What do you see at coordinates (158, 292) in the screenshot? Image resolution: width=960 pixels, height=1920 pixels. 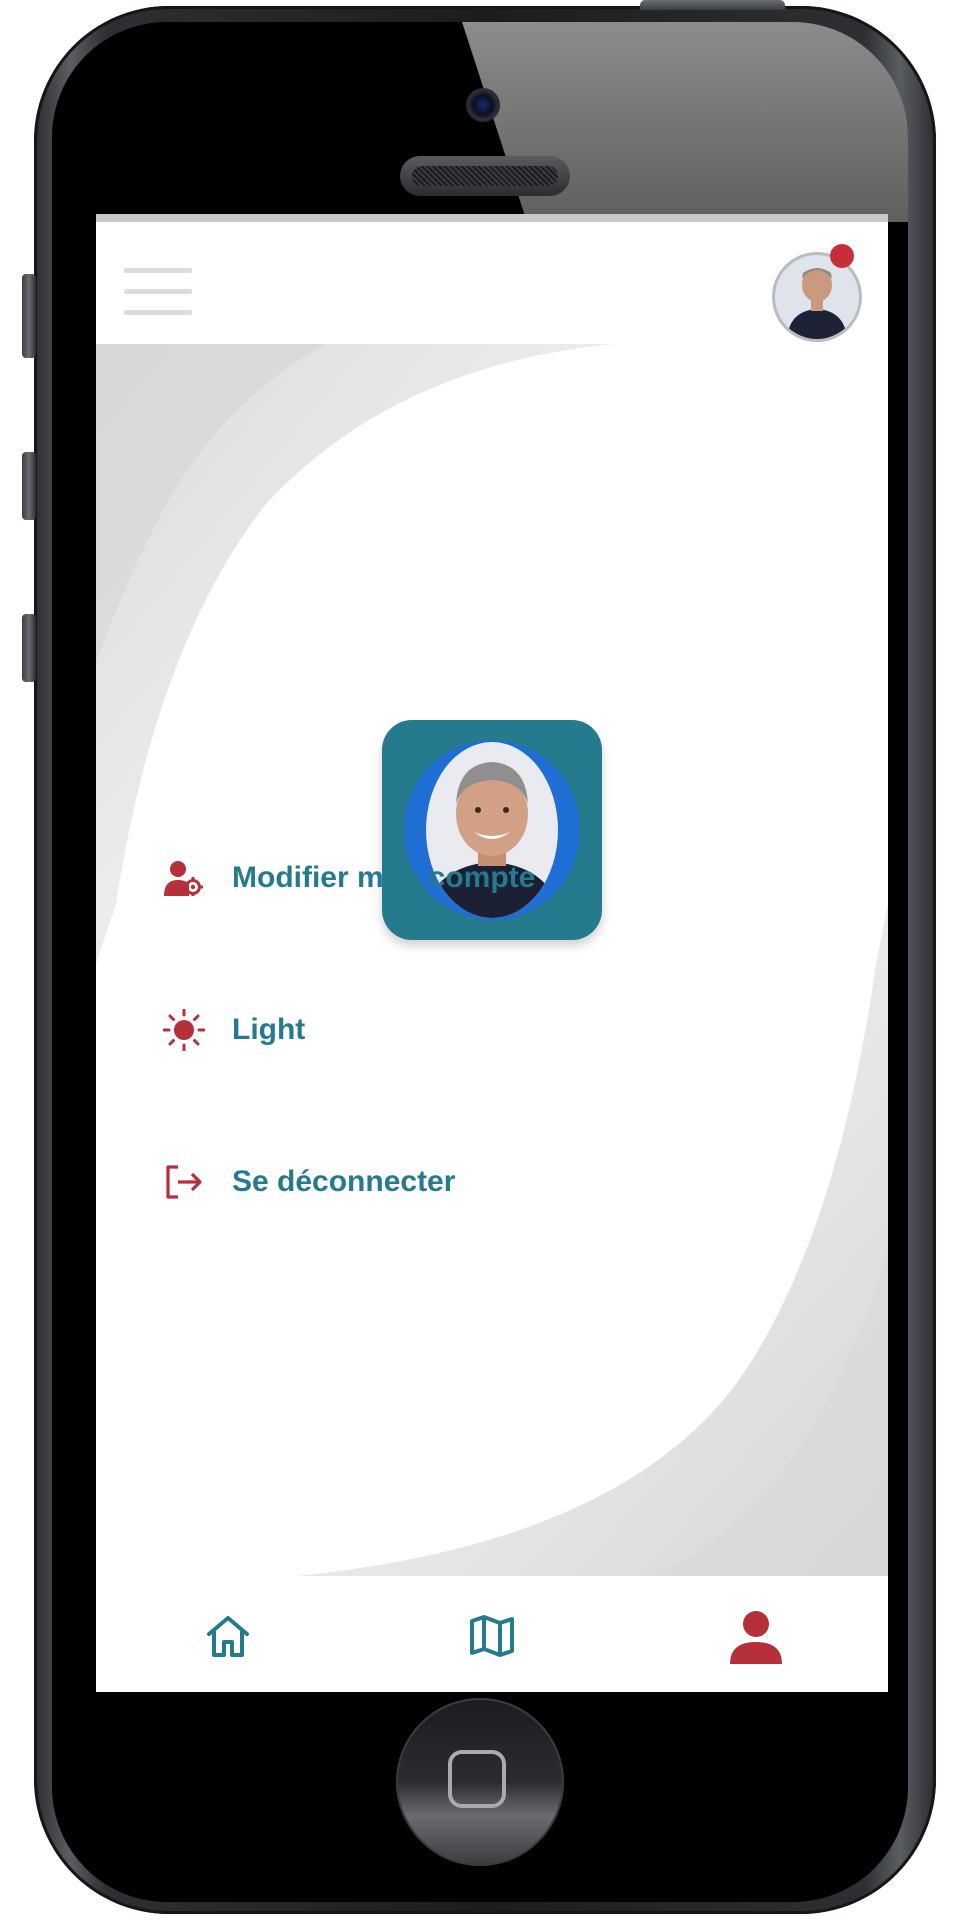 I see `hamburger-icon` at bounding box center [158, 292].